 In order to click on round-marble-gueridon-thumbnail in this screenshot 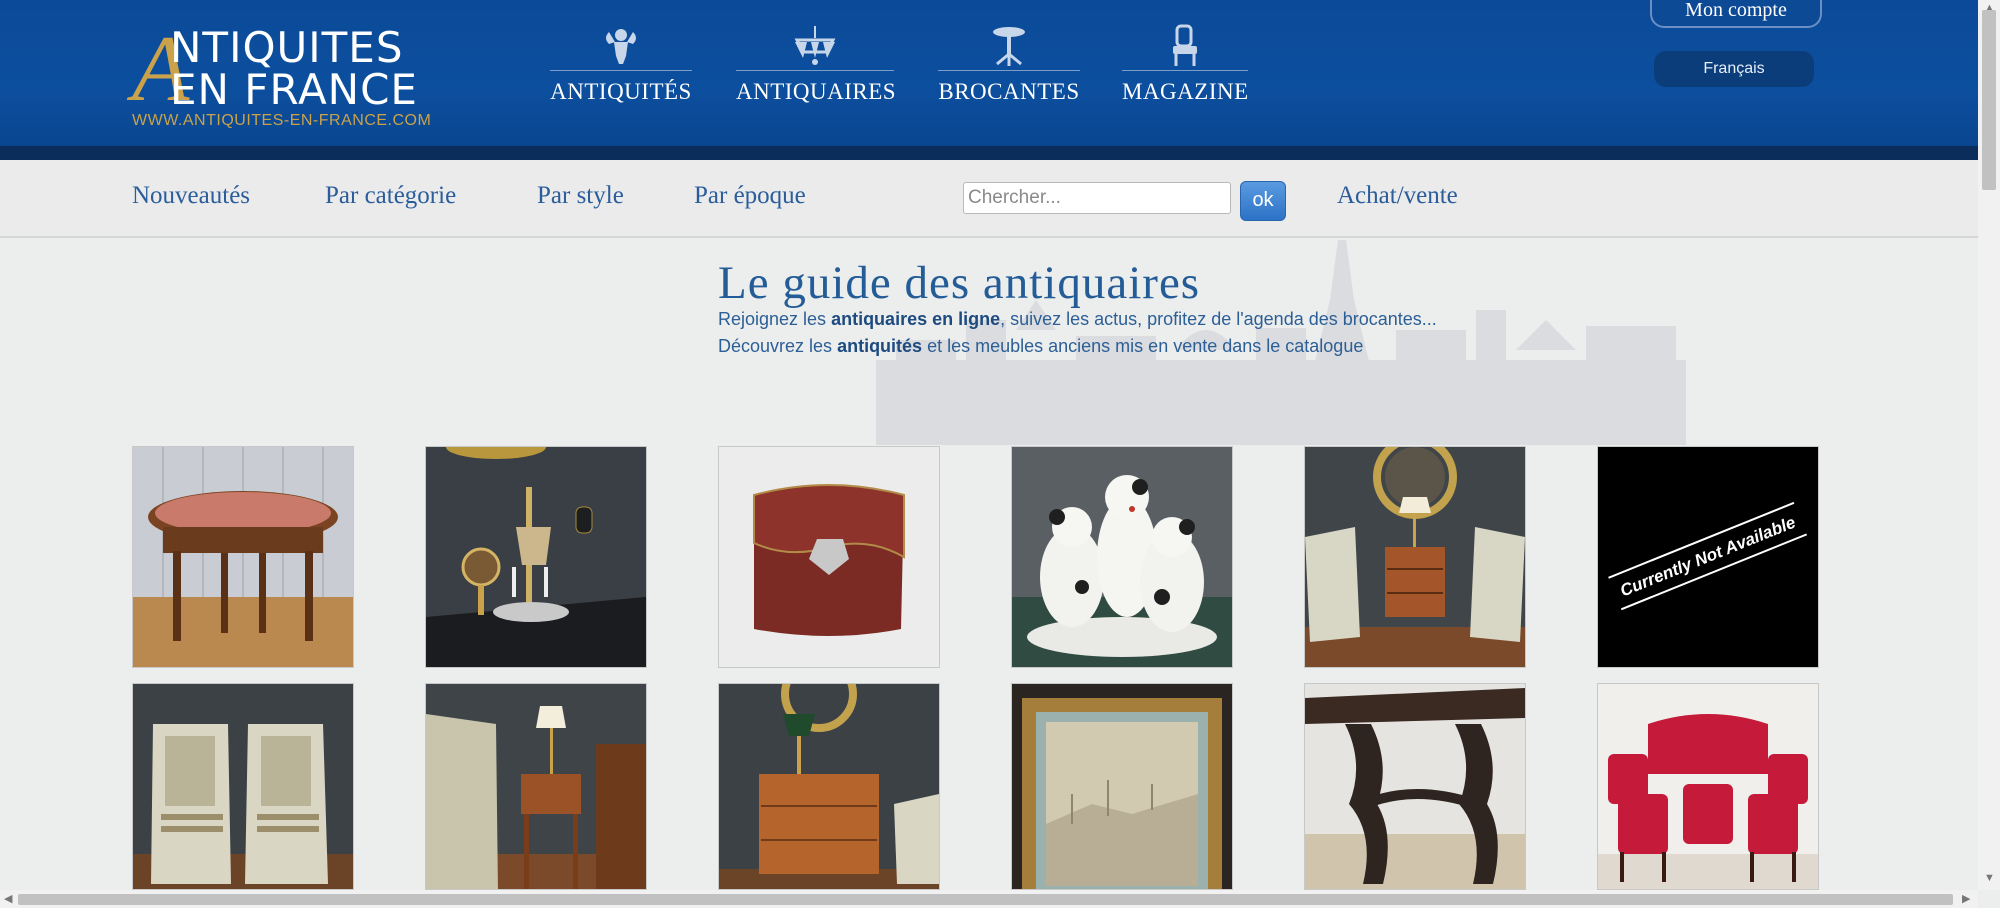, I will do `click(243, 557)`.